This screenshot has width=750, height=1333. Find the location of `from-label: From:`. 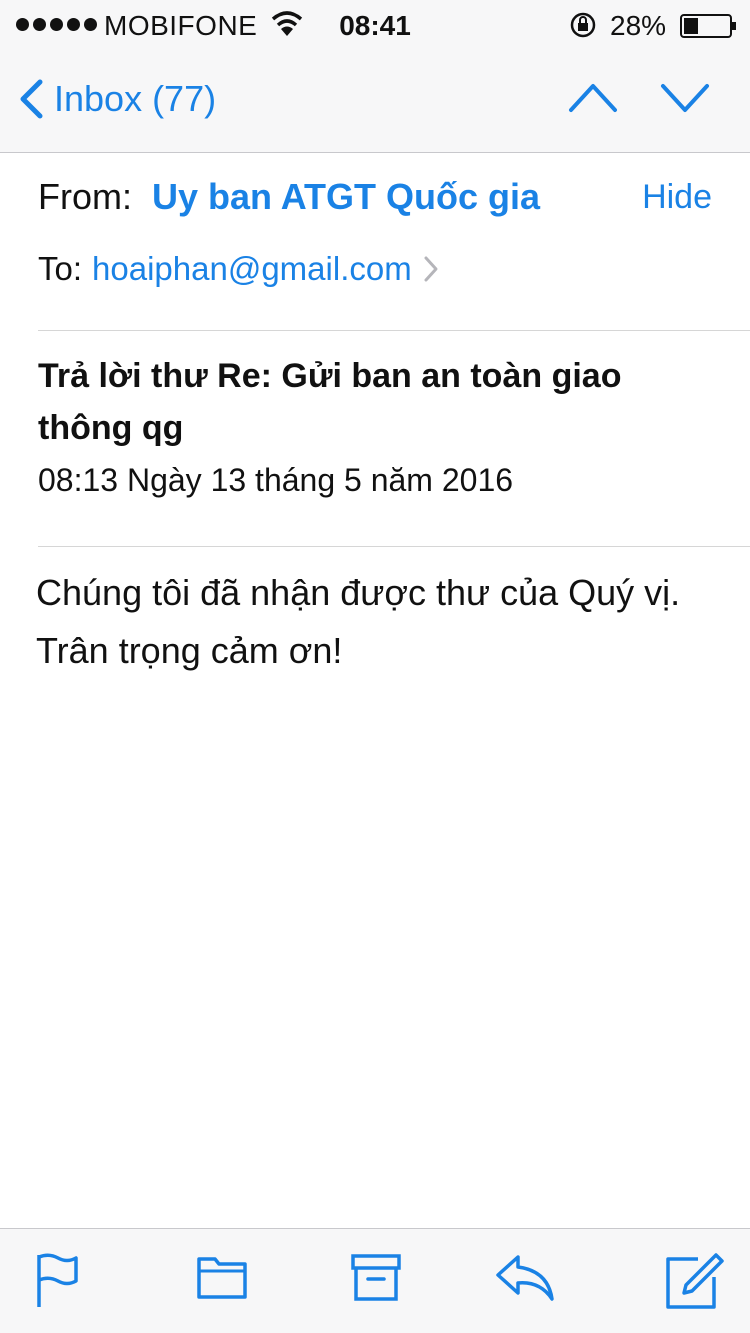

from-label: From: is located at coordinates (85, 196).